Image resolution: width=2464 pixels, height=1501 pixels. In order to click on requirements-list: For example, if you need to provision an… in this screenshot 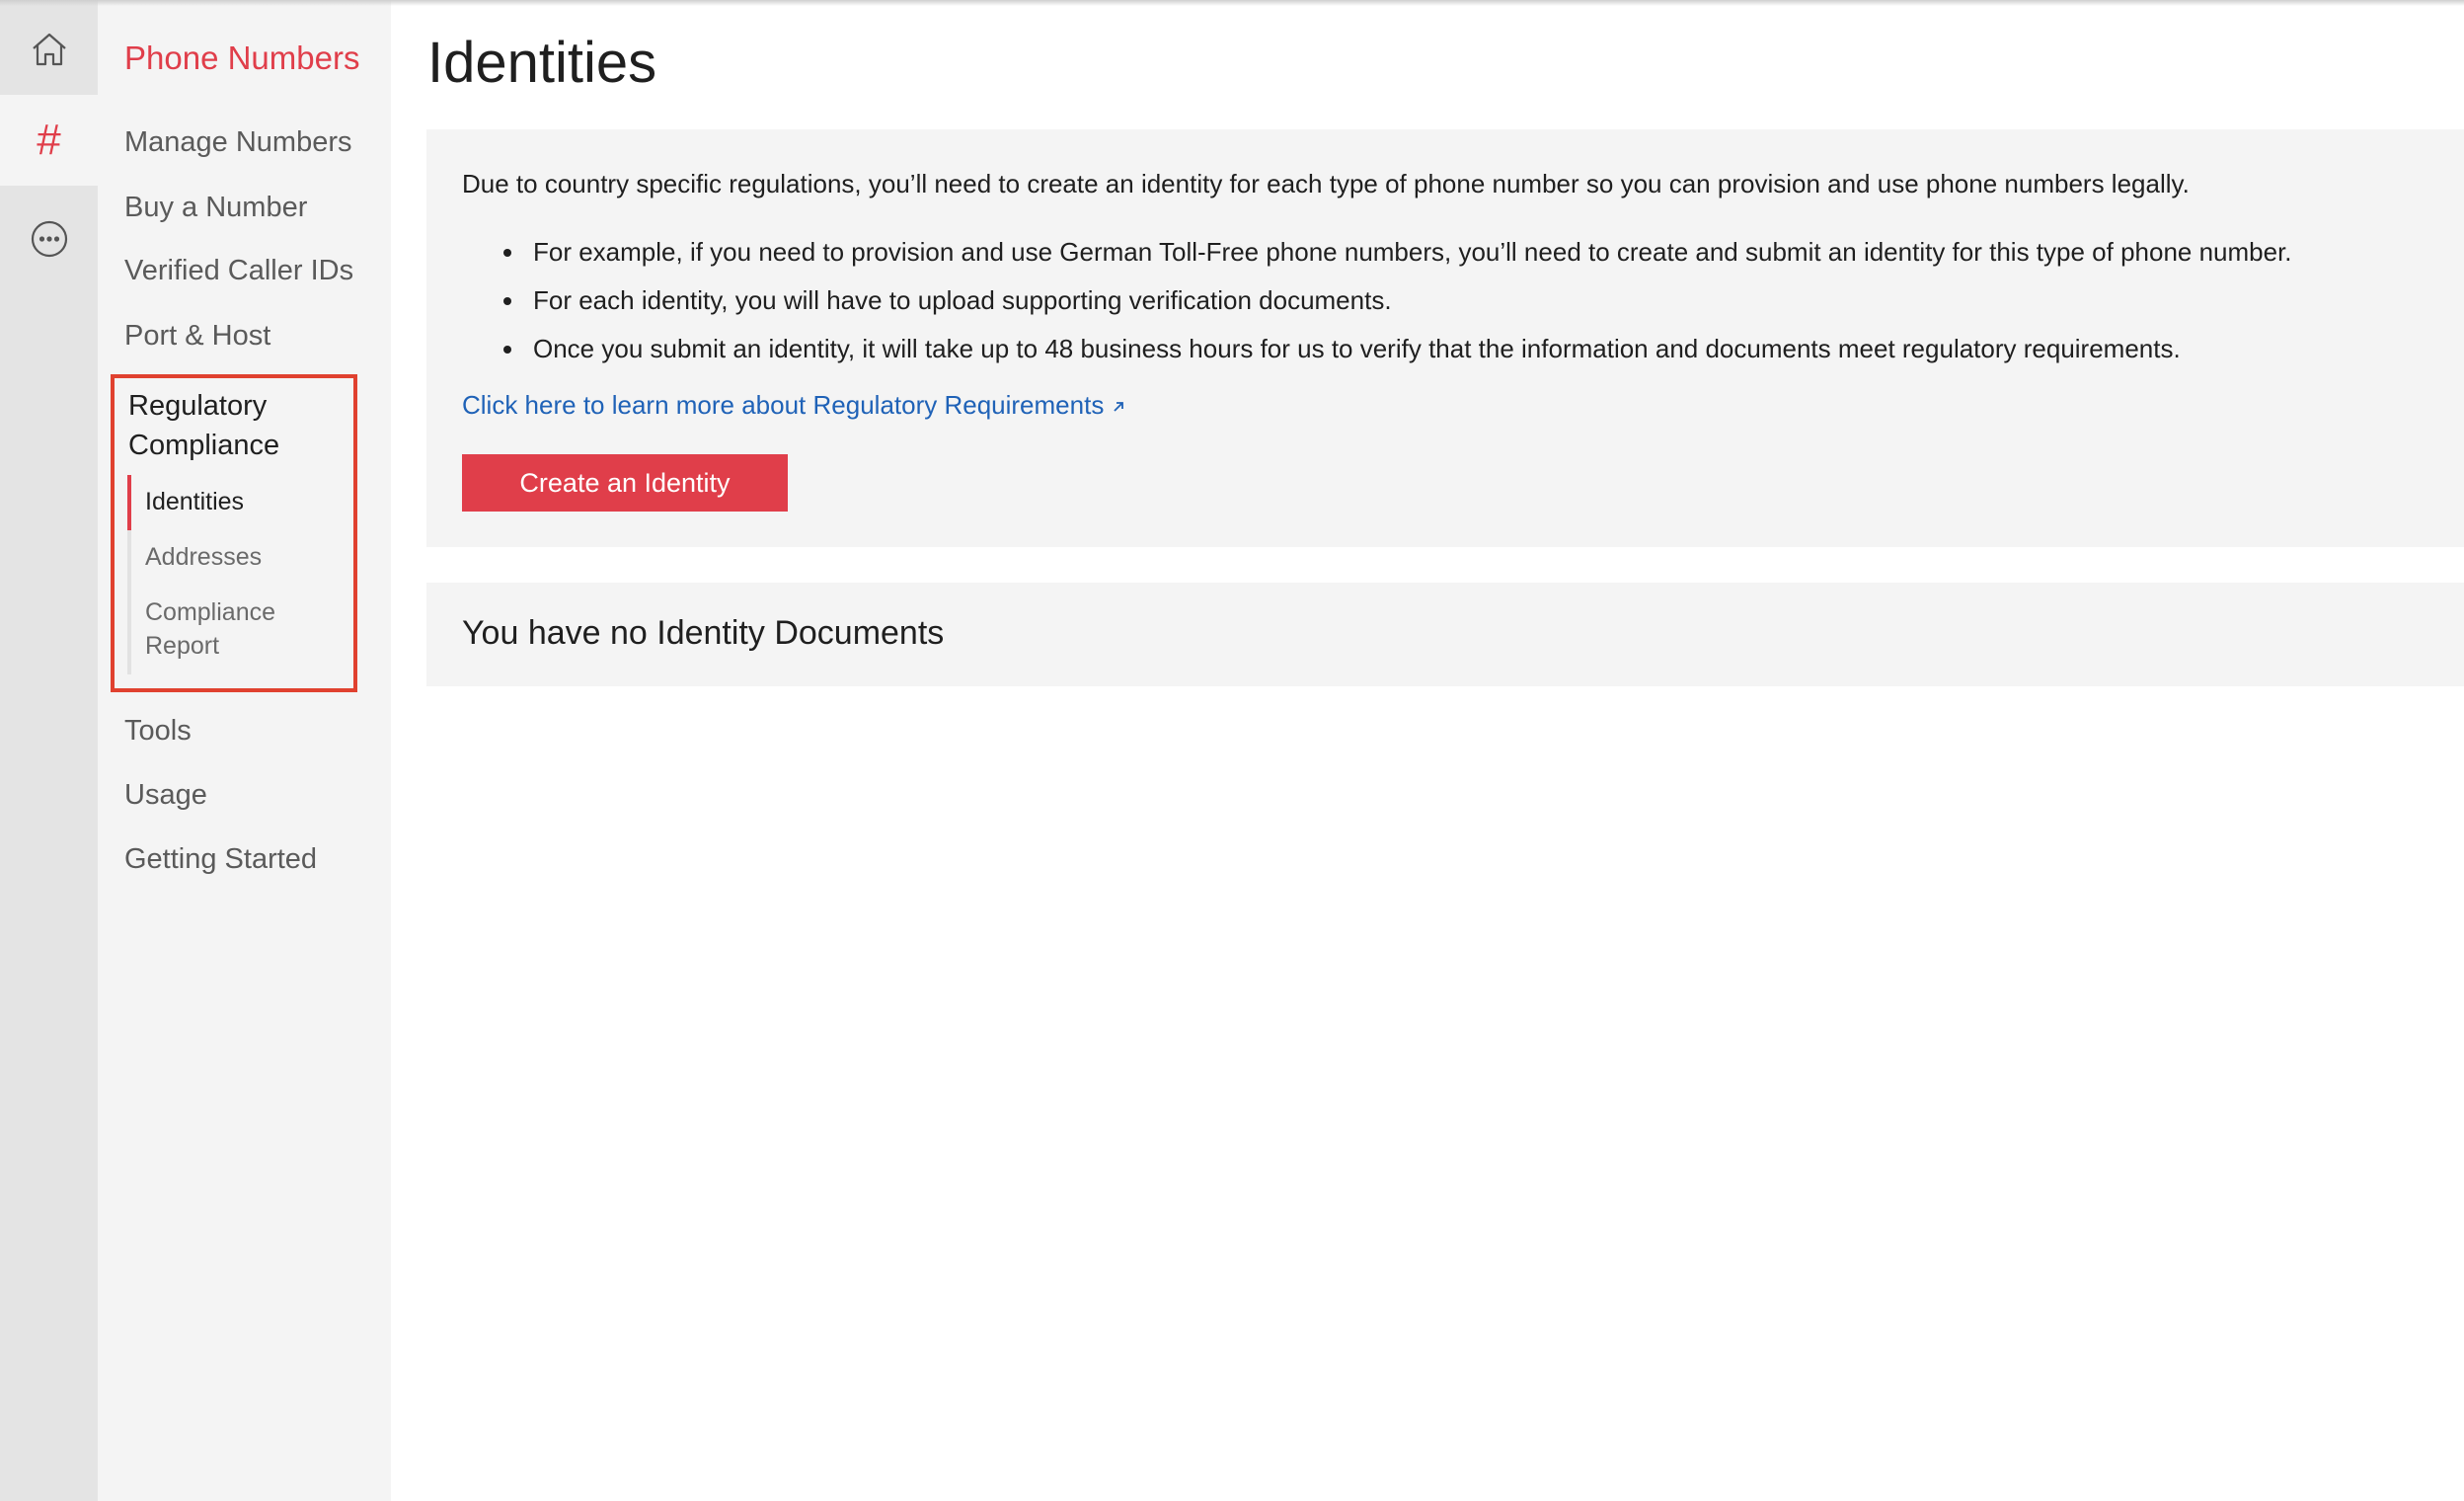, I will do `click(1377, 301)`.